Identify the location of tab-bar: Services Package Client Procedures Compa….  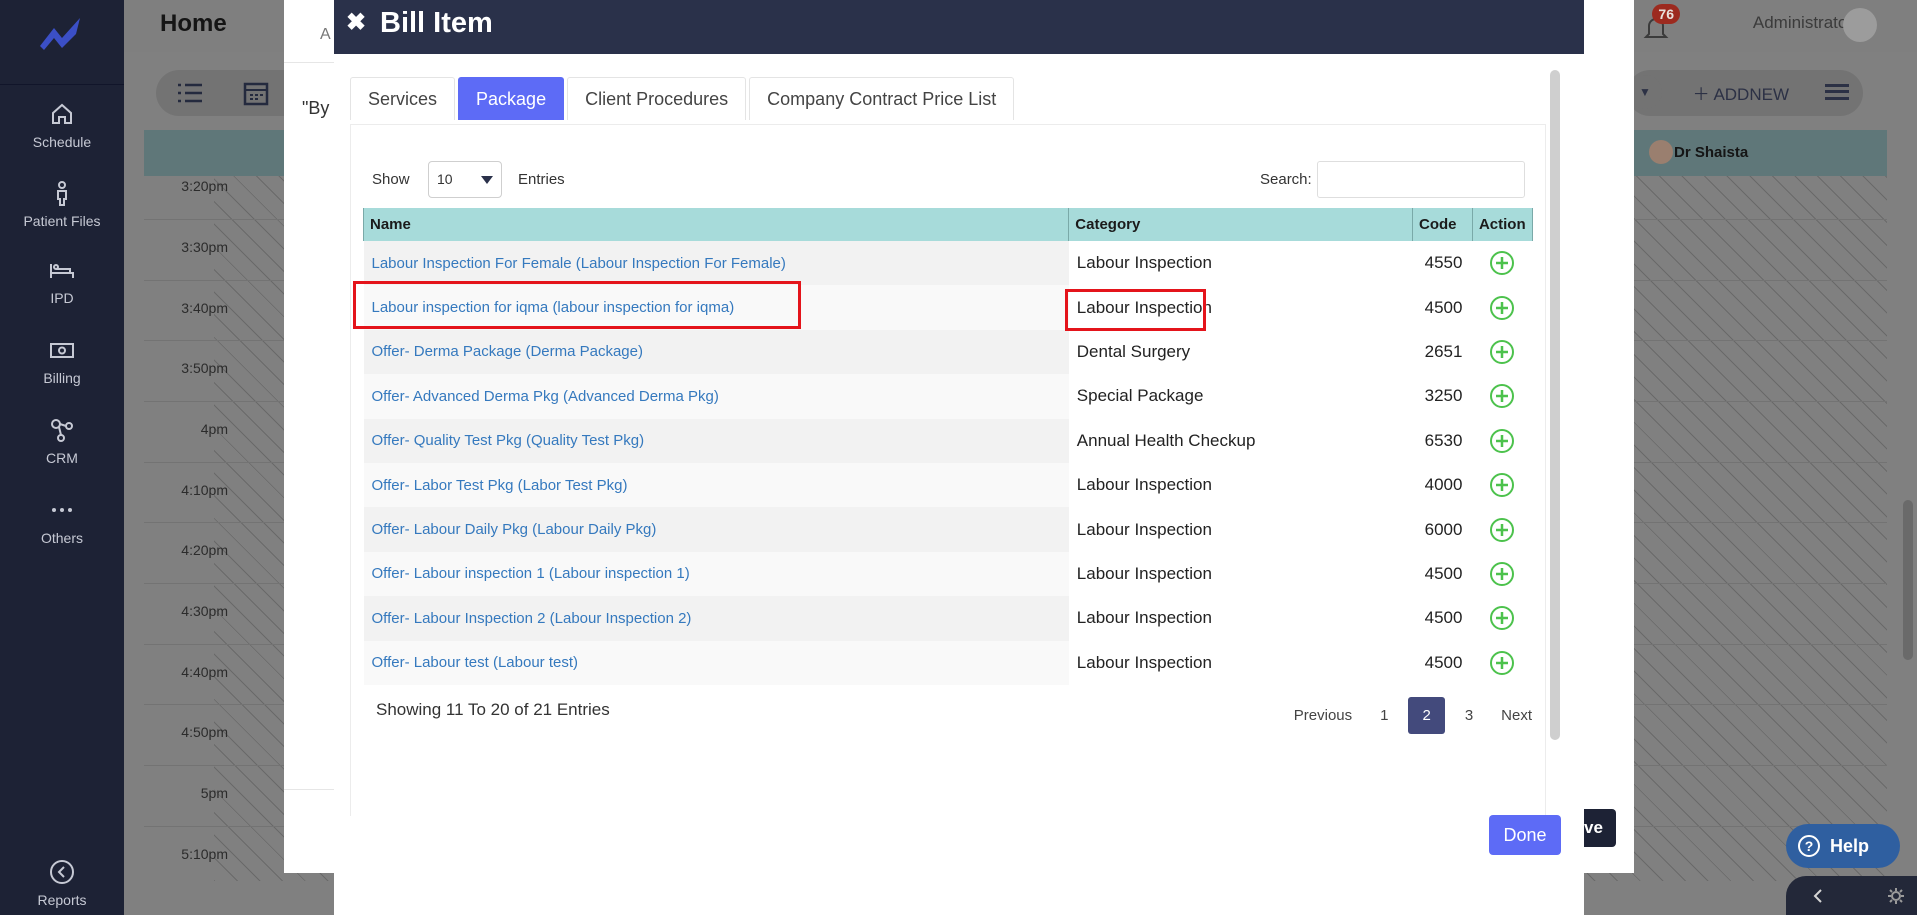
(683, 98).